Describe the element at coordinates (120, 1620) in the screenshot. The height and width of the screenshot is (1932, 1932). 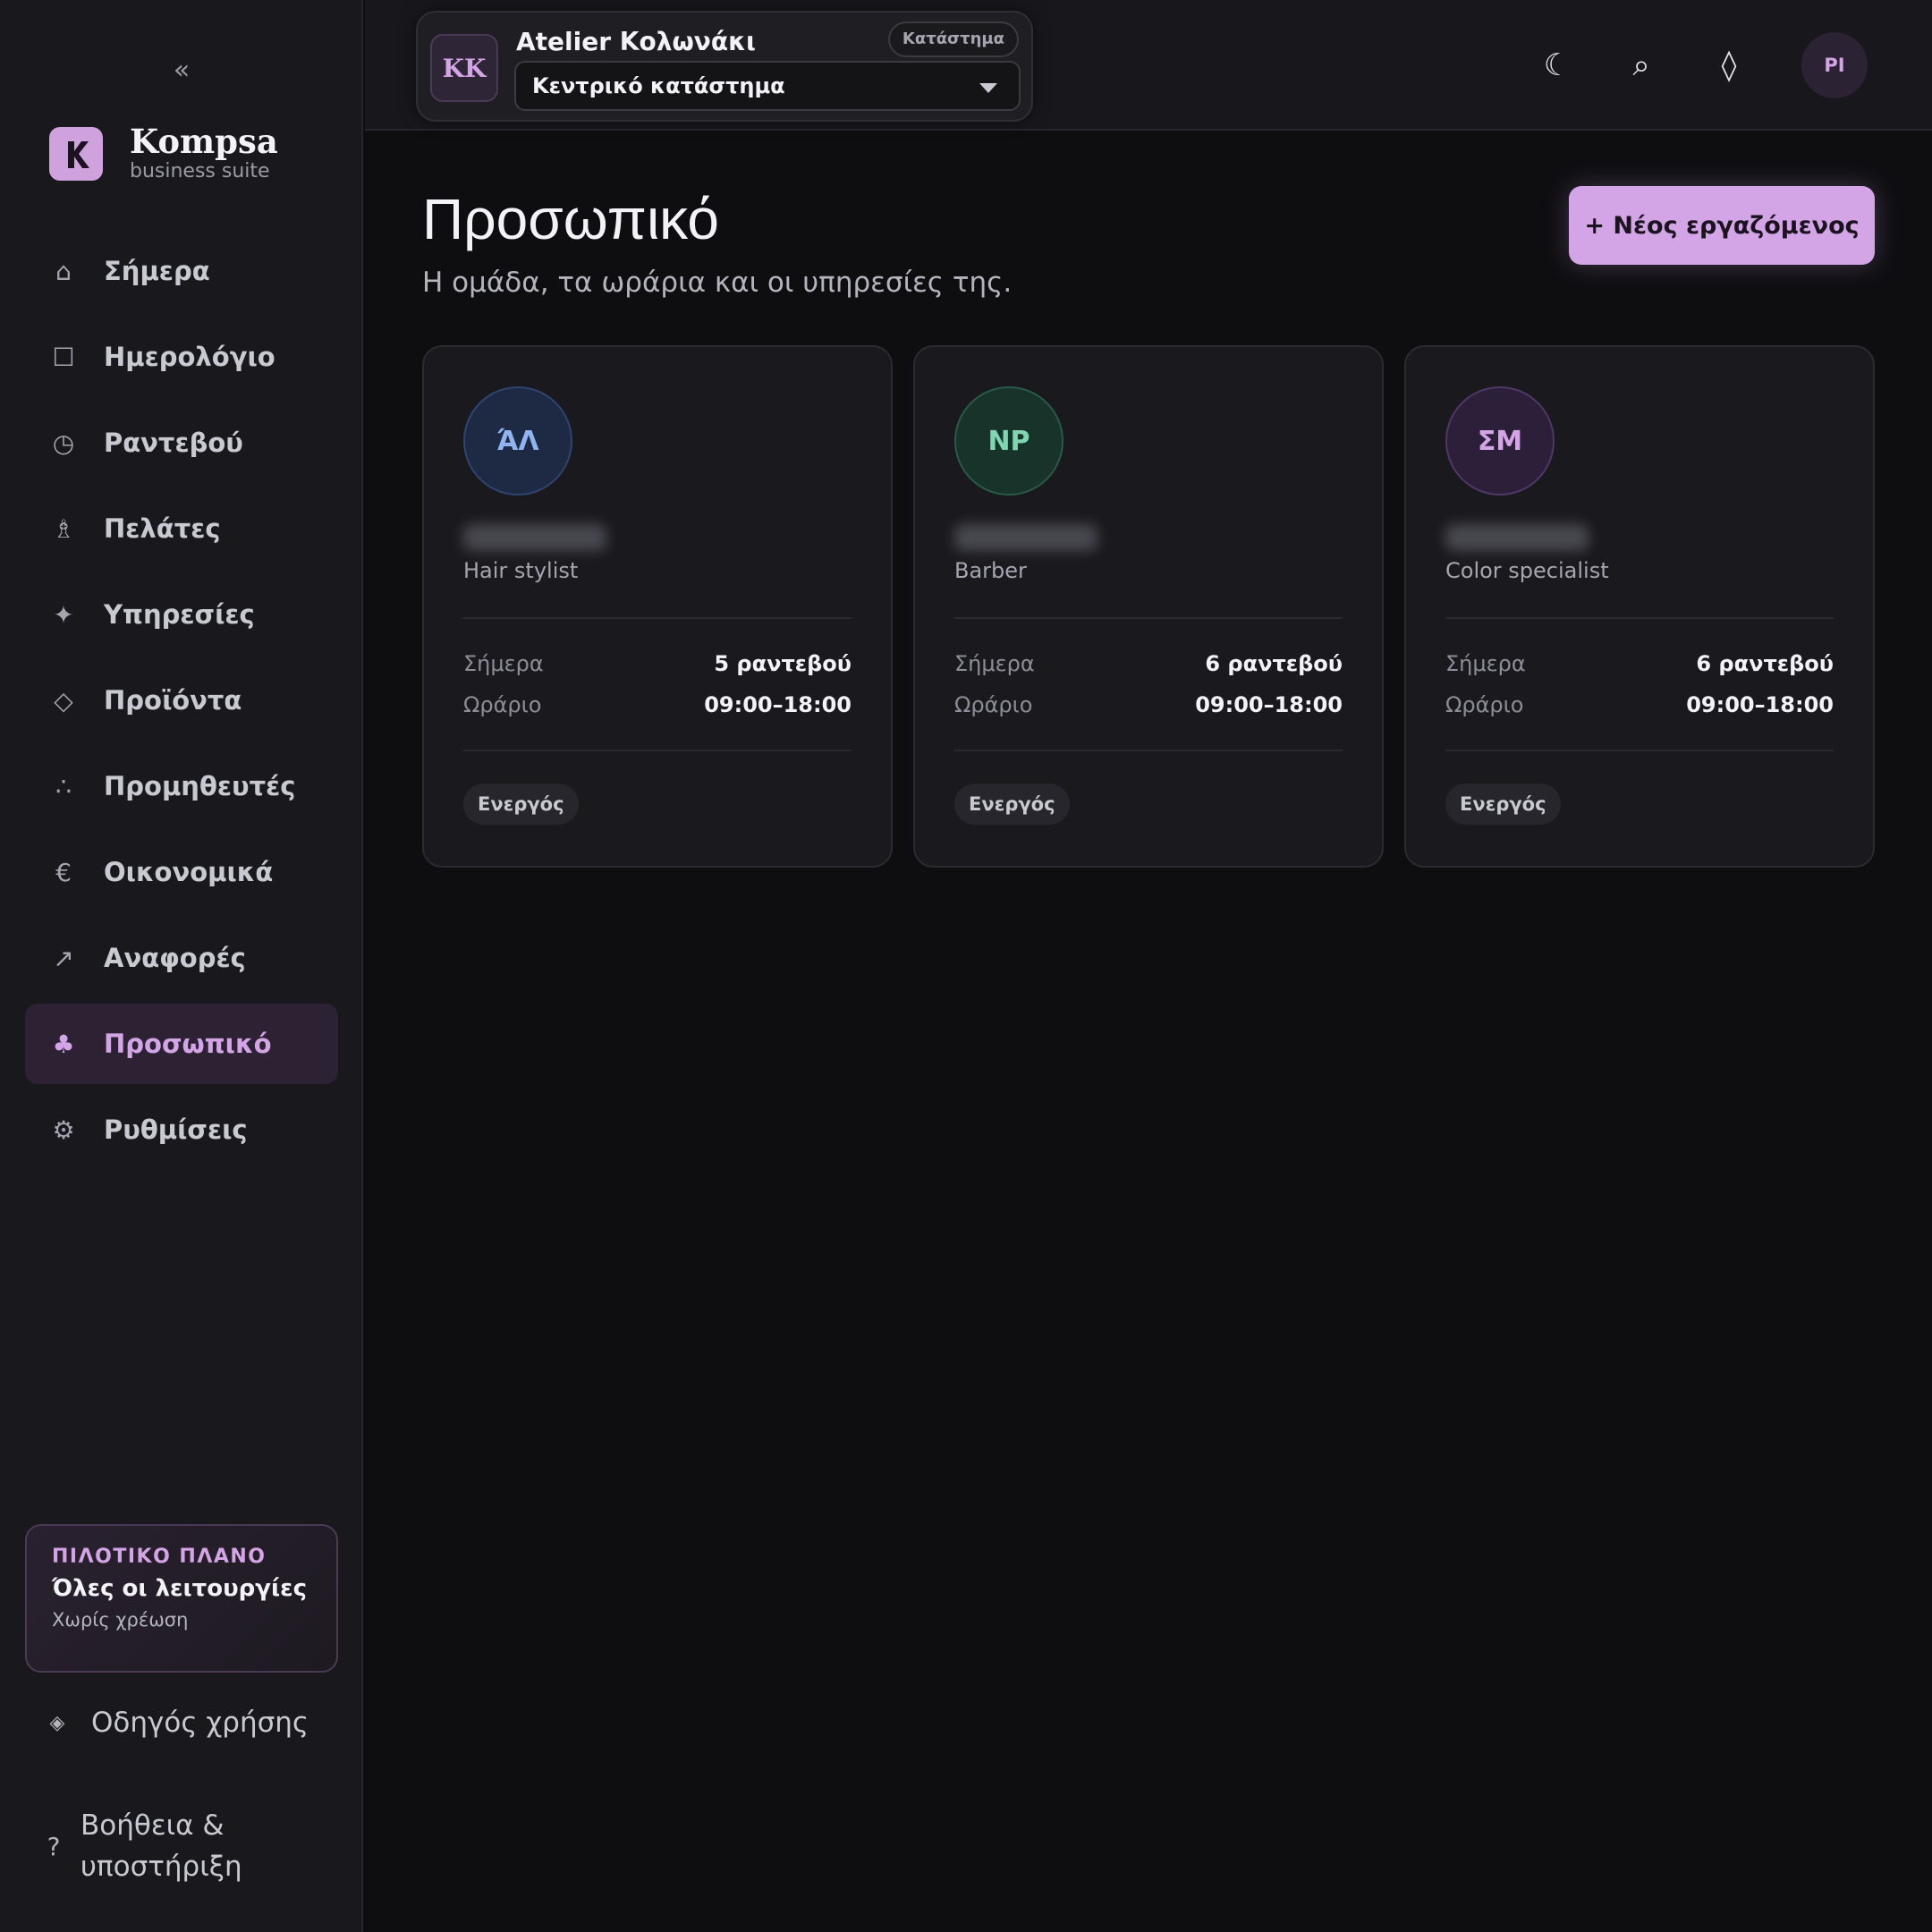
I see `plan-subtitle: Χωρίς χρέωση` at that location.